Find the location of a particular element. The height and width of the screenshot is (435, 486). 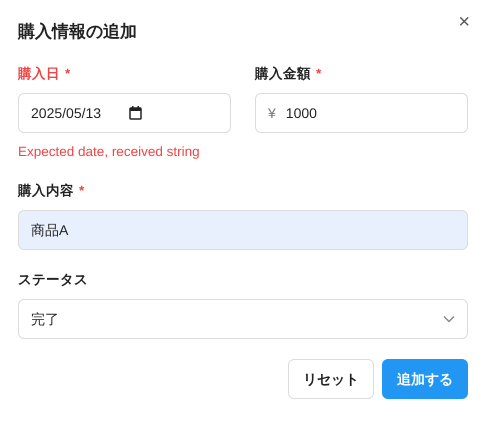

close-button: × is located at coordinates (464, 22).